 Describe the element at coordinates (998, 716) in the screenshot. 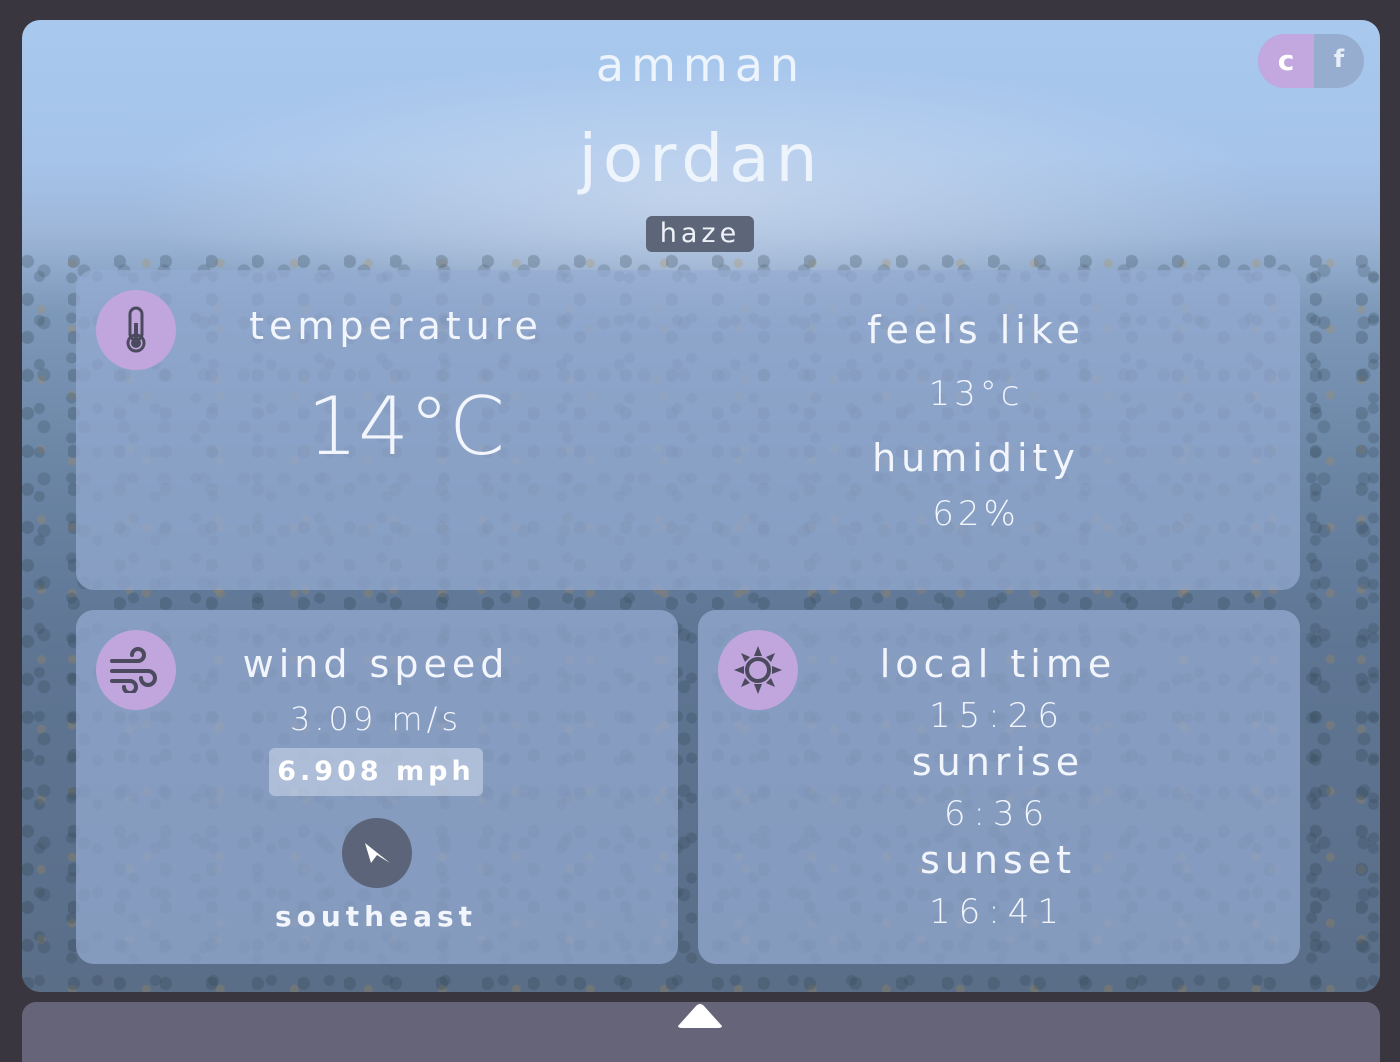

I see `local-time-value: 15:26` at that location.